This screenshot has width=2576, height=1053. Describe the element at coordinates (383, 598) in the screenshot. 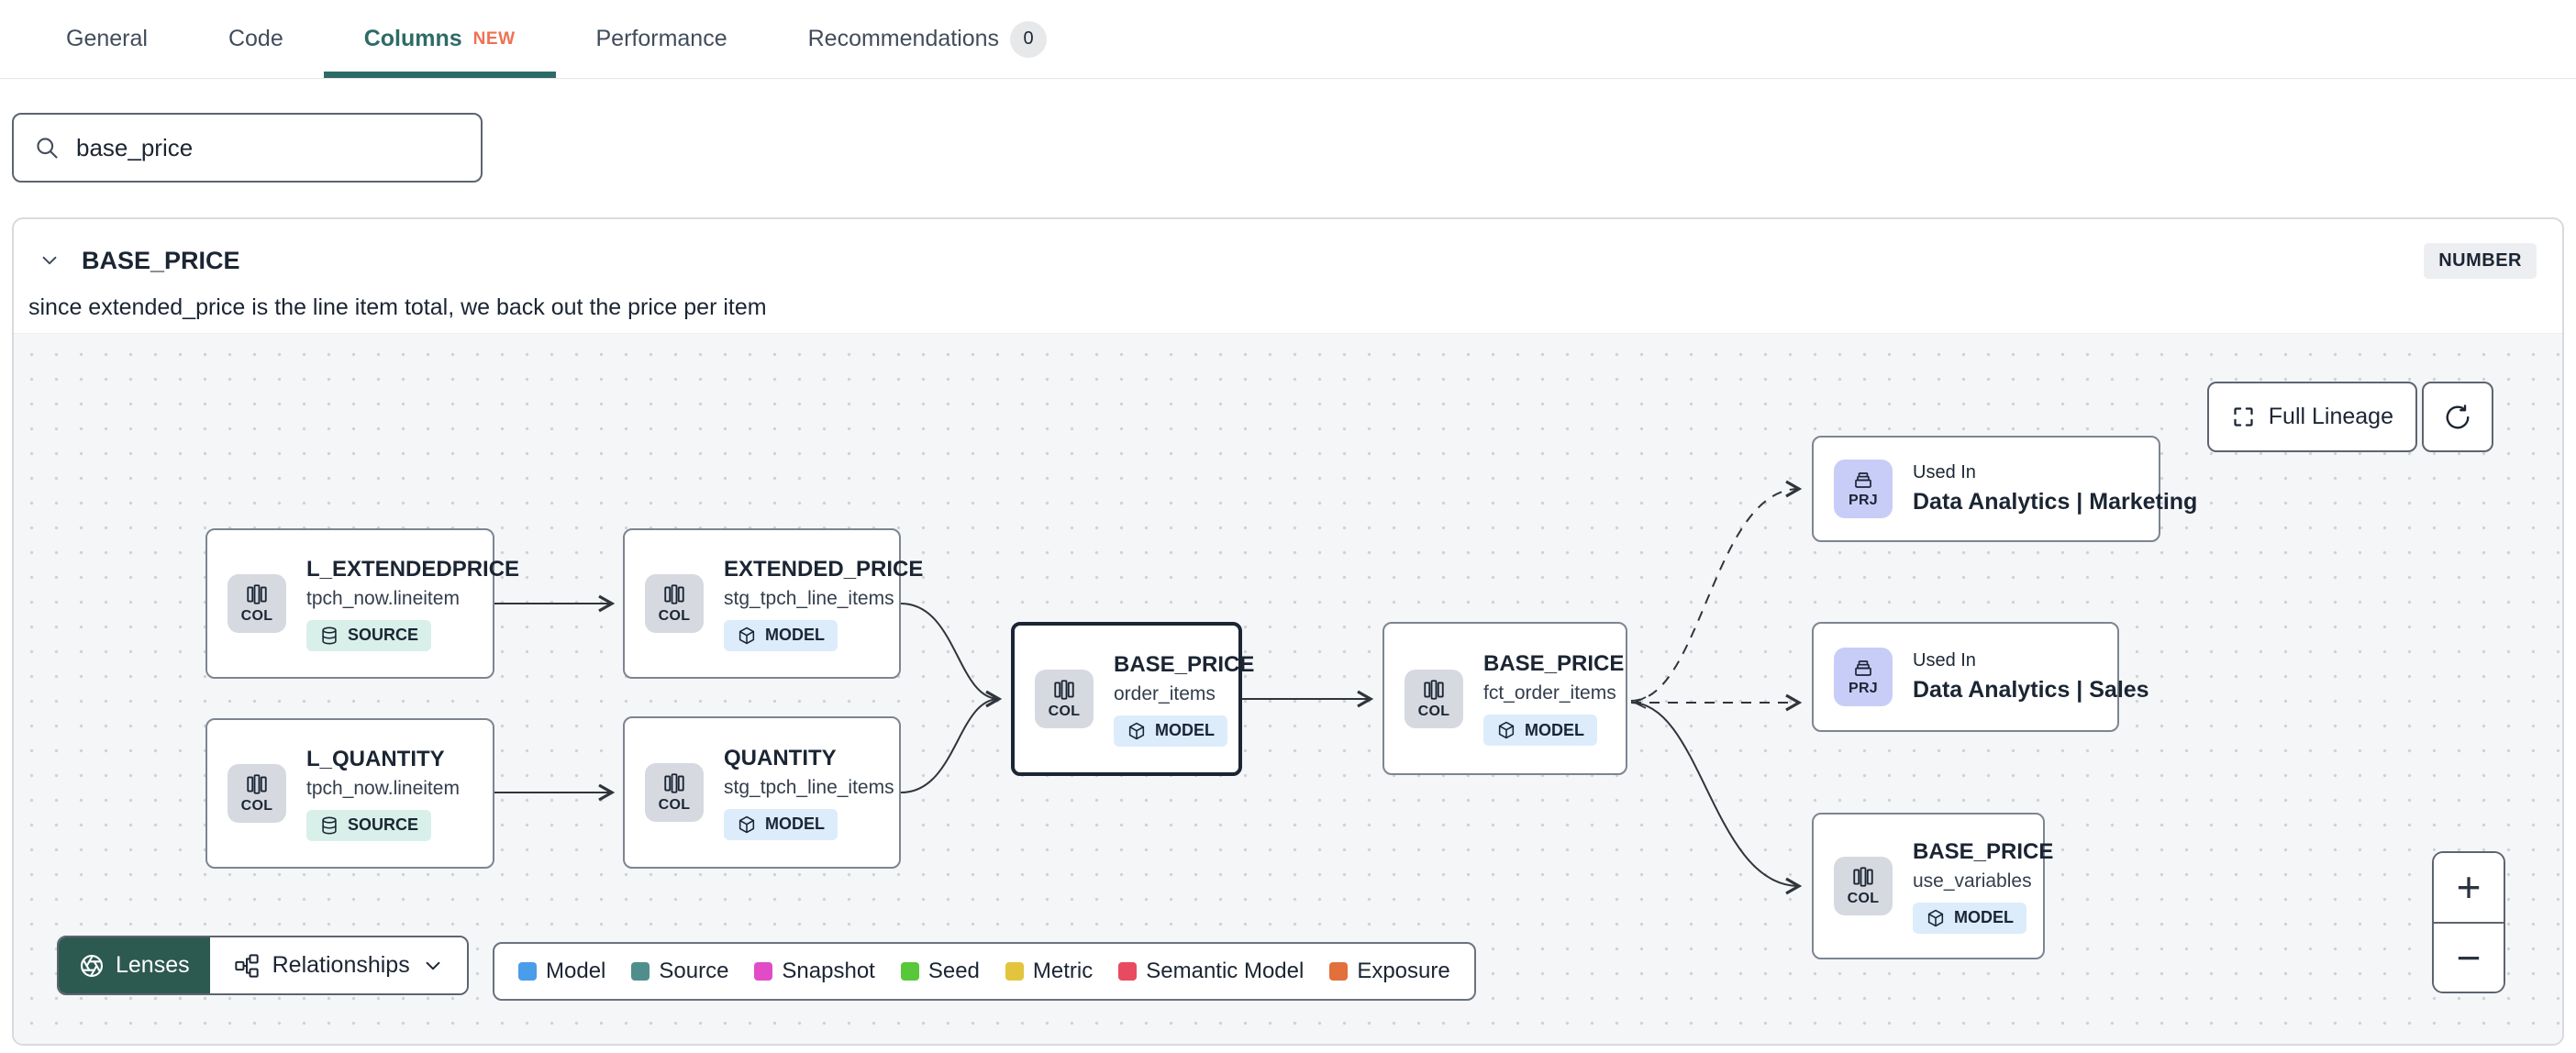

I see `node-subtitle: tpch_now.lineitem` at that location.